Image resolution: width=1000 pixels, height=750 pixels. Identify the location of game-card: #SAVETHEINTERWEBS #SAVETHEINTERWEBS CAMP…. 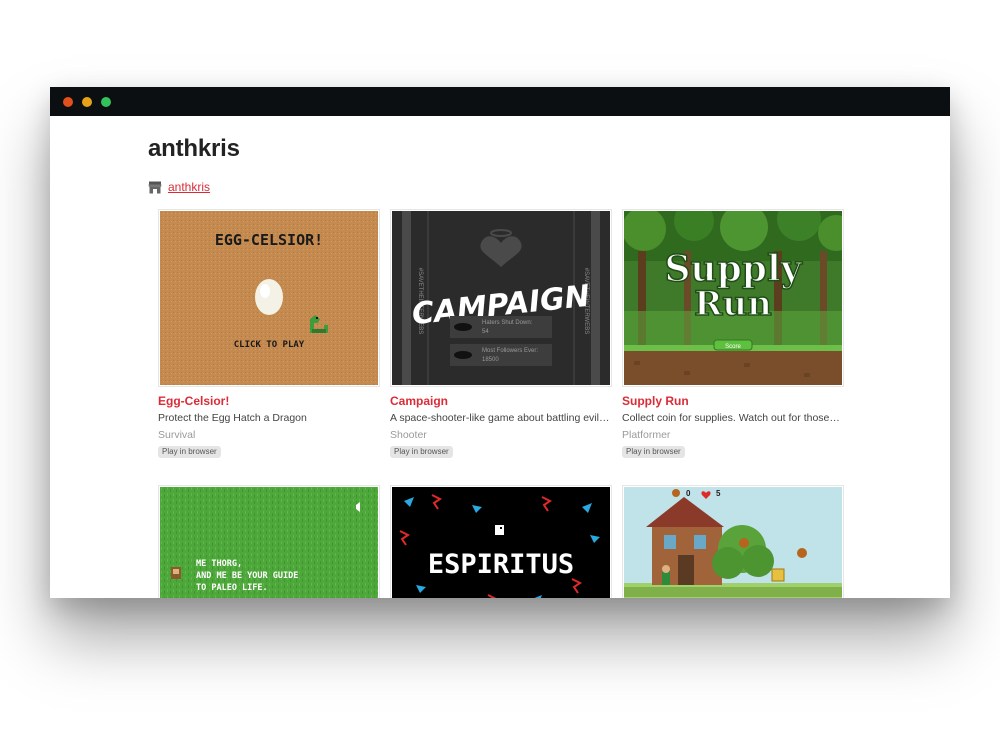
(501, 334).